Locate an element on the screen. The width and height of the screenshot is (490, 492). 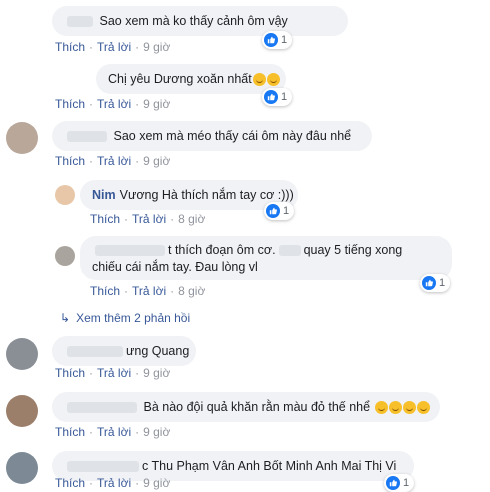
comment-text: t thích đoạn ôm cơ. is located at coordinates (222, 250).